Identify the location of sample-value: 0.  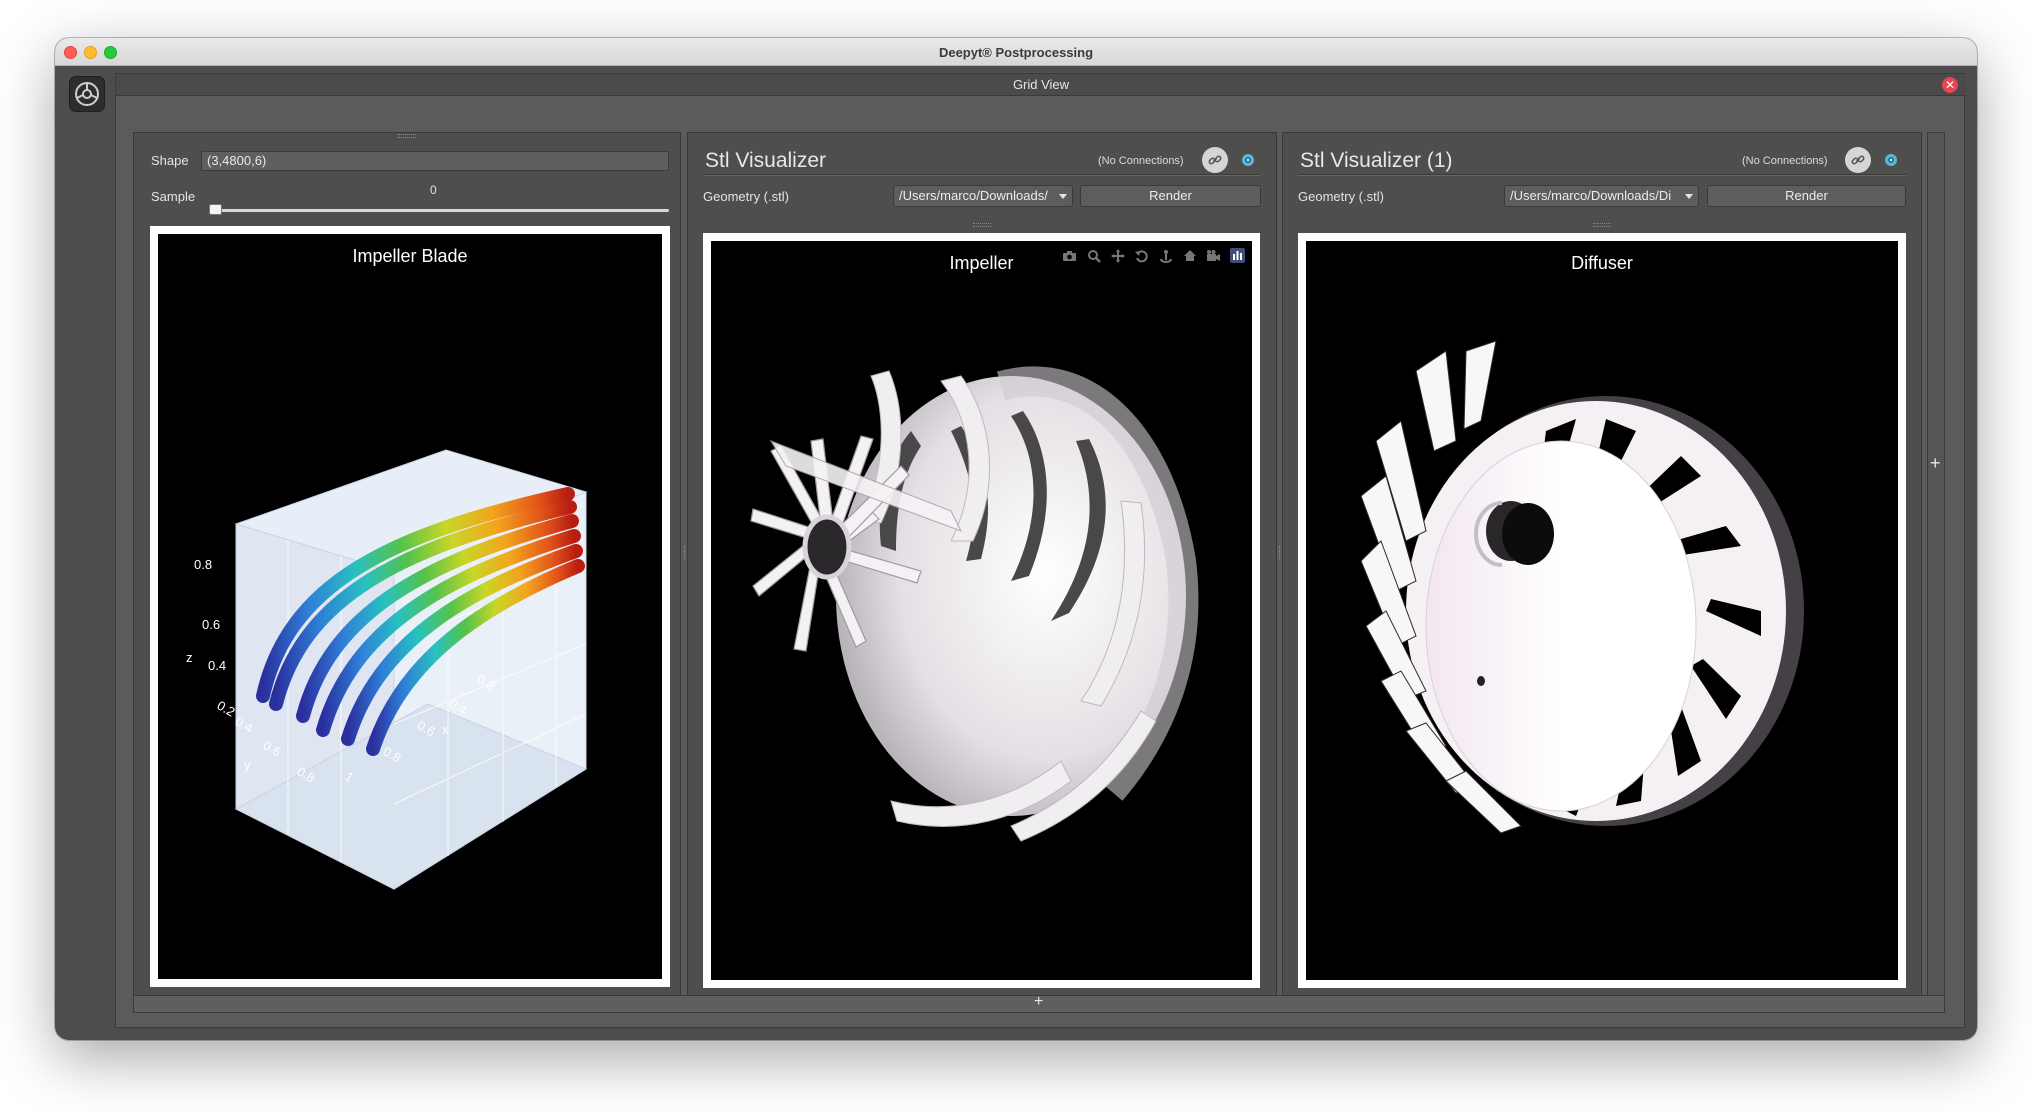
(433, 190).